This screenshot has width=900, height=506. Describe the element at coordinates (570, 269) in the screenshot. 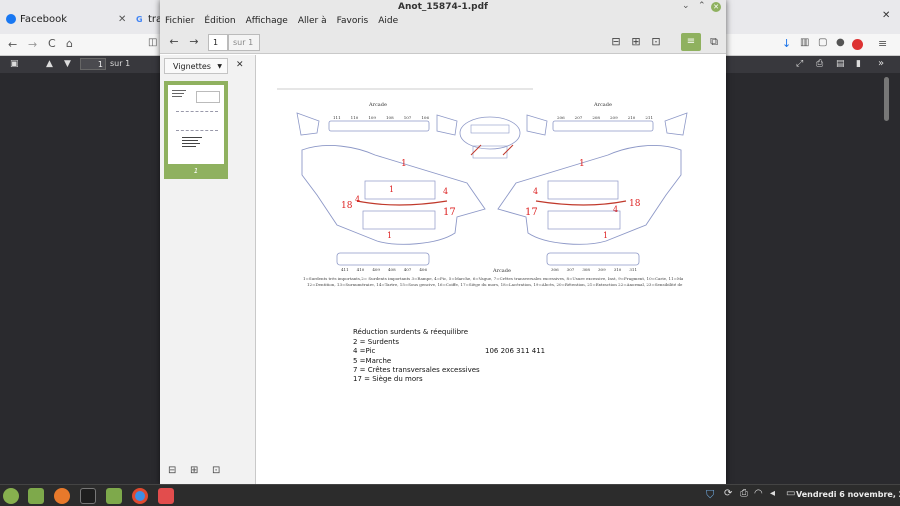

I see `tooth-number: 307` at that location.